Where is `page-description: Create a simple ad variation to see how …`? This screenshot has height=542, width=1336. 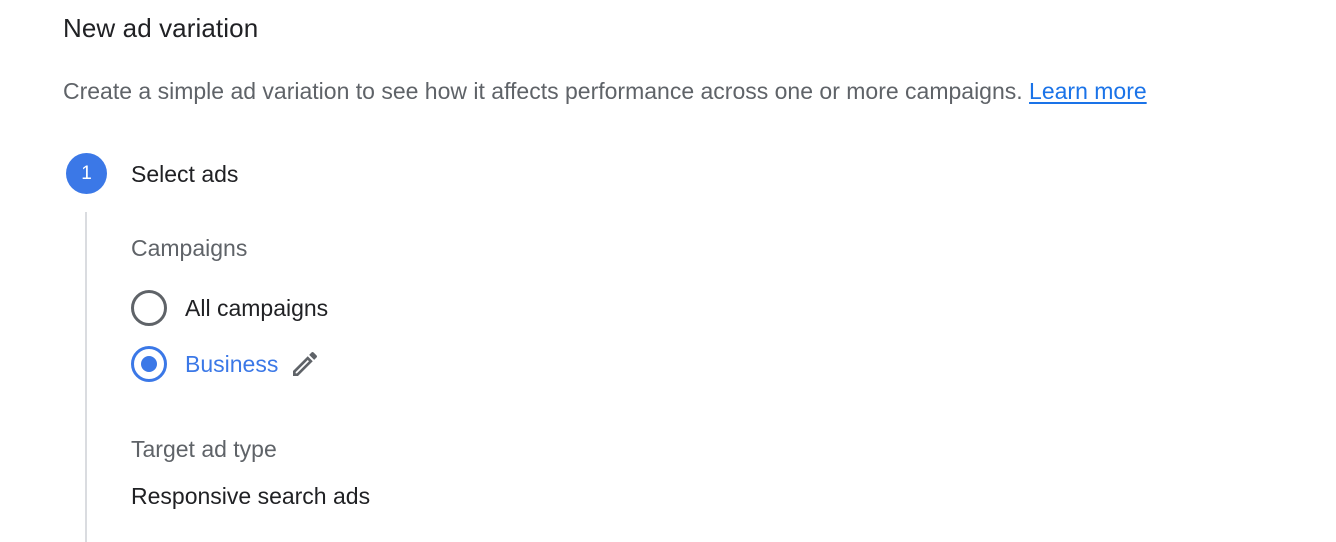
page-description: Create a simple ad variation to see how … is located at coordinates (605, 91).